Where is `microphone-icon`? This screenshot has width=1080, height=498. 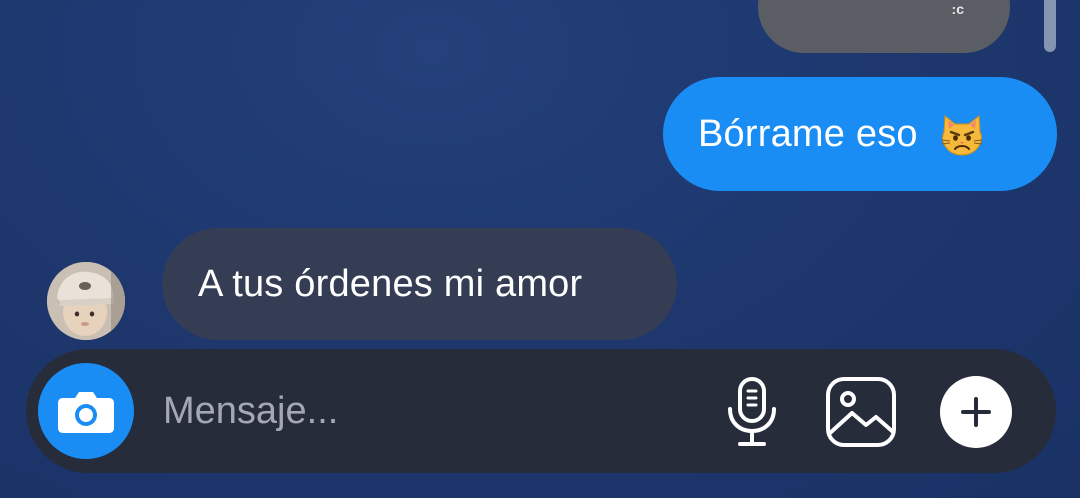 microphone-icon is located at coordinates (752, 411).